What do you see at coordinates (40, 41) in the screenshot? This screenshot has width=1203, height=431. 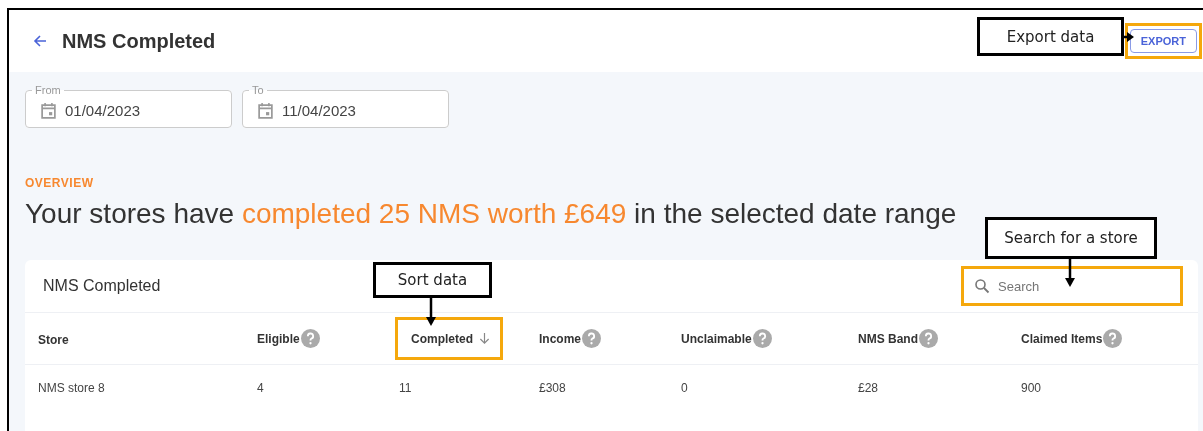 I see `back-arrow-icon` at bounding box center [40, 41].